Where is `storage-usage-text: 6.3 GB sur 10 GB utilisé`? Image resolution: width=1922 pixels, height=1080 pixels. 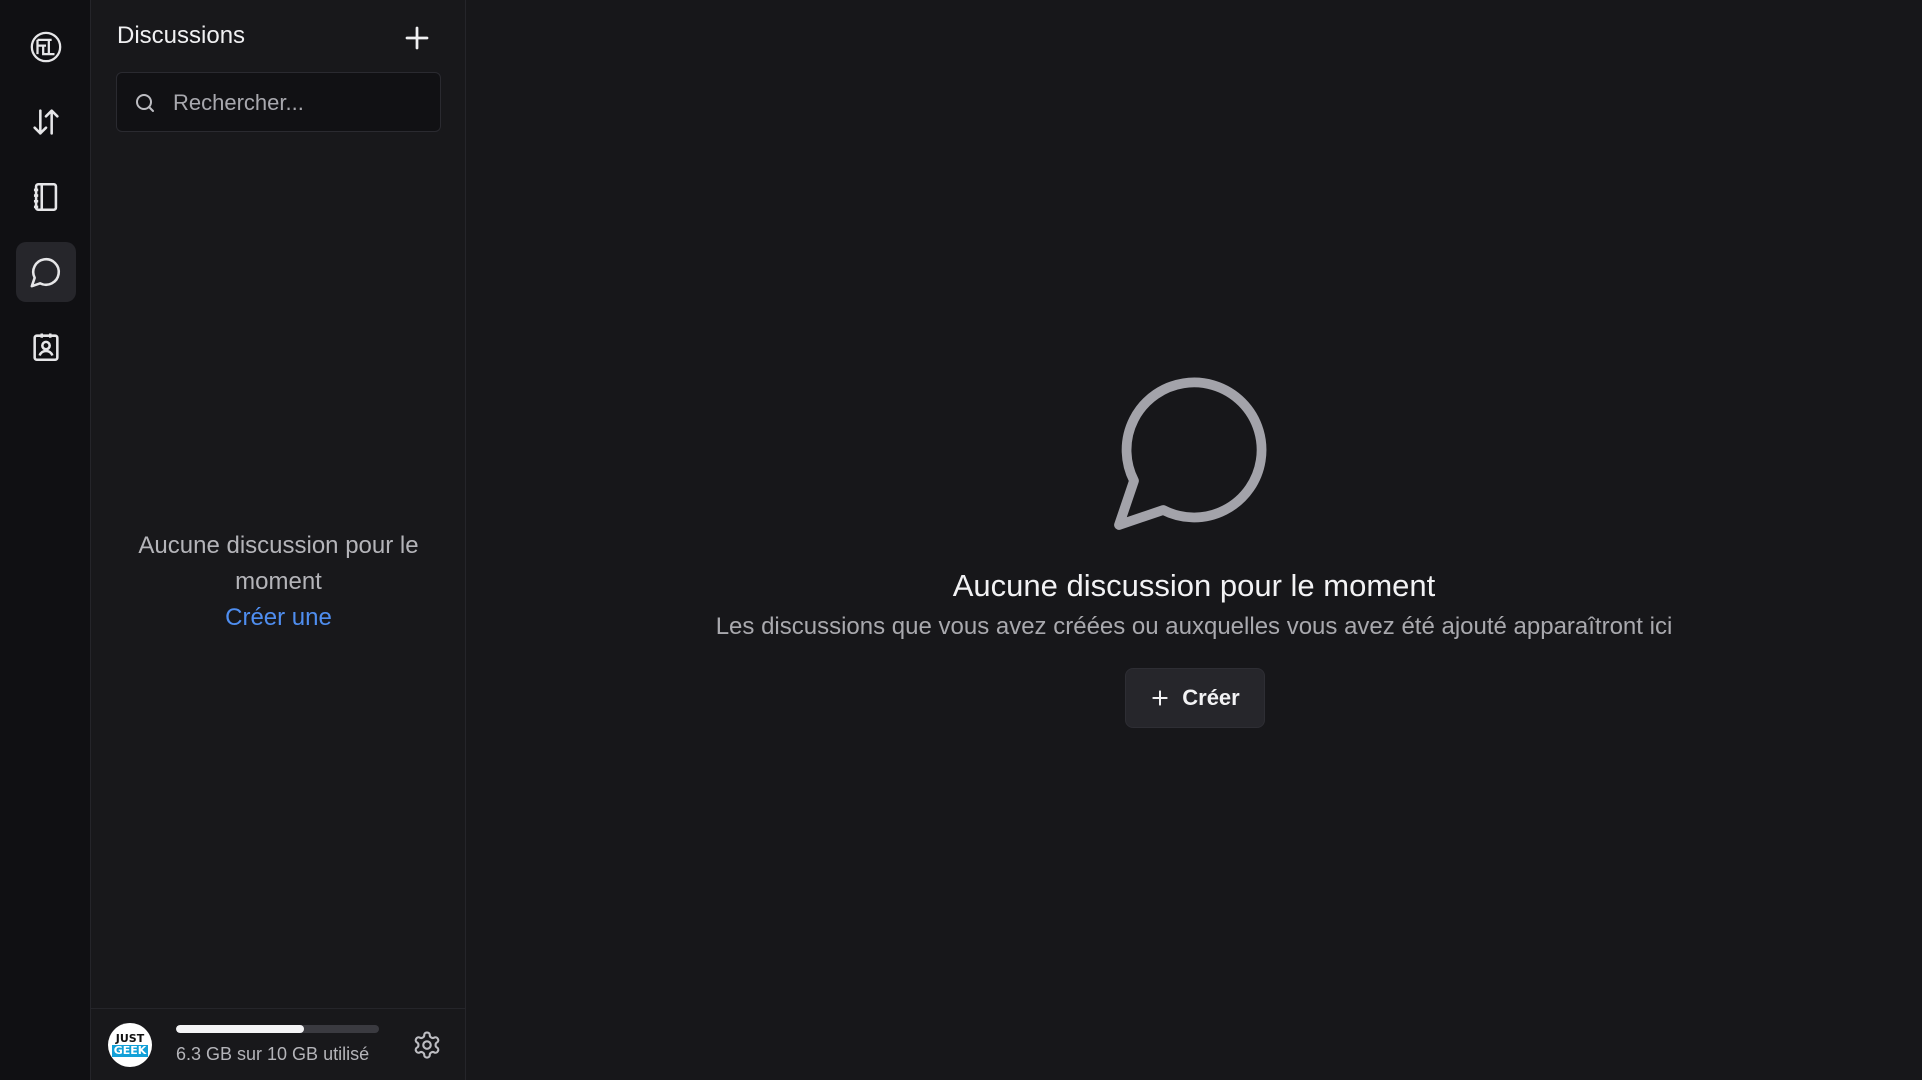
storage-usage-text: 6.3 GB sur 10 GB utilisé is located at coordinates (273, 1054).